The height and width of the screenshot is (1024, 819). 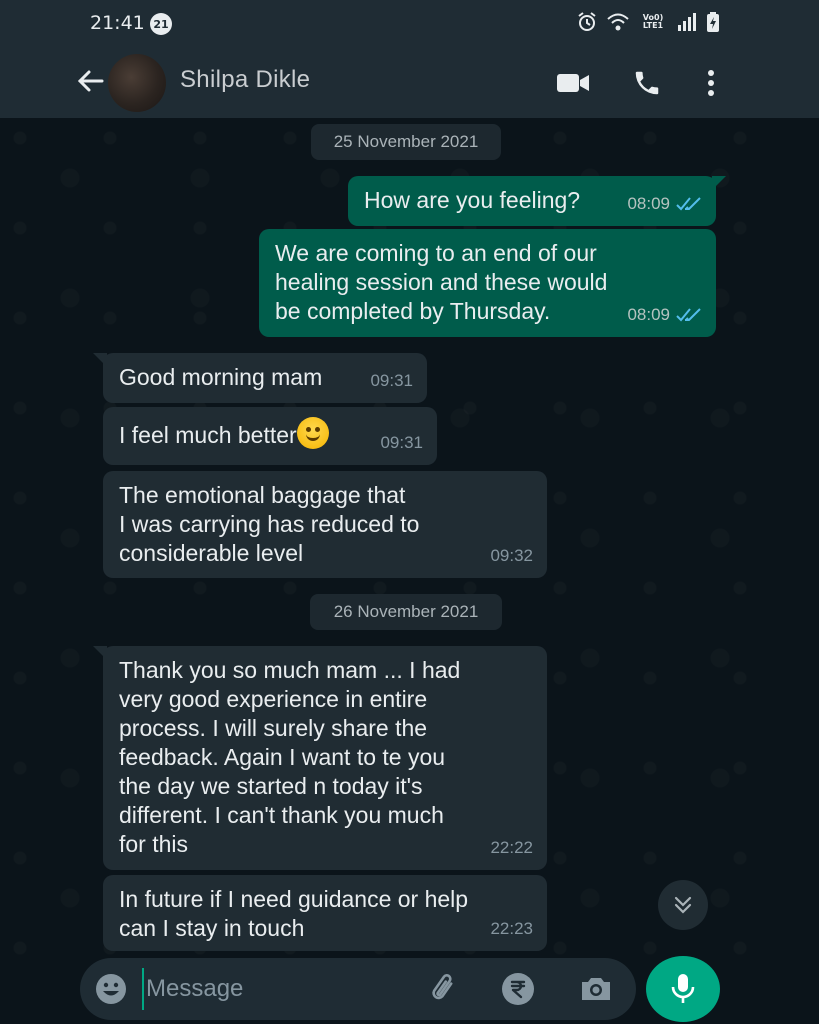 I want to click on message-line: We are coming to an end of our, so click(x=436, y=253).